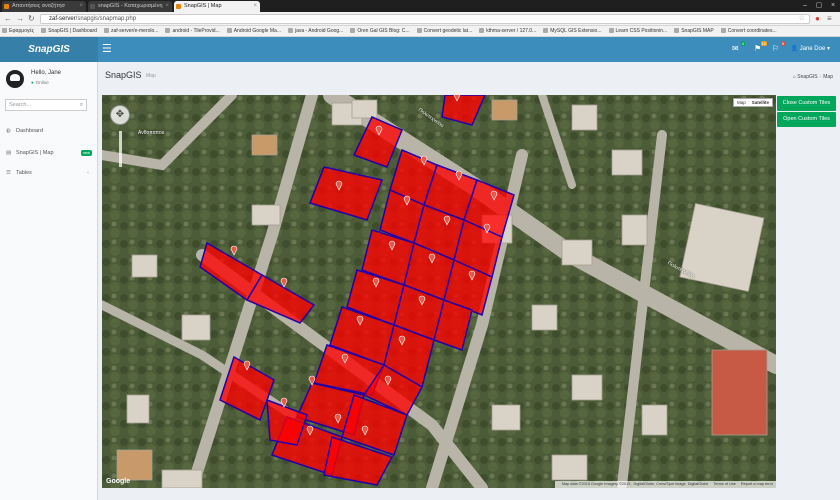 This screenshot has width=840, height=500. I want to click on sidebar-item-label: SnapGIS | Map, so click(35, 153).